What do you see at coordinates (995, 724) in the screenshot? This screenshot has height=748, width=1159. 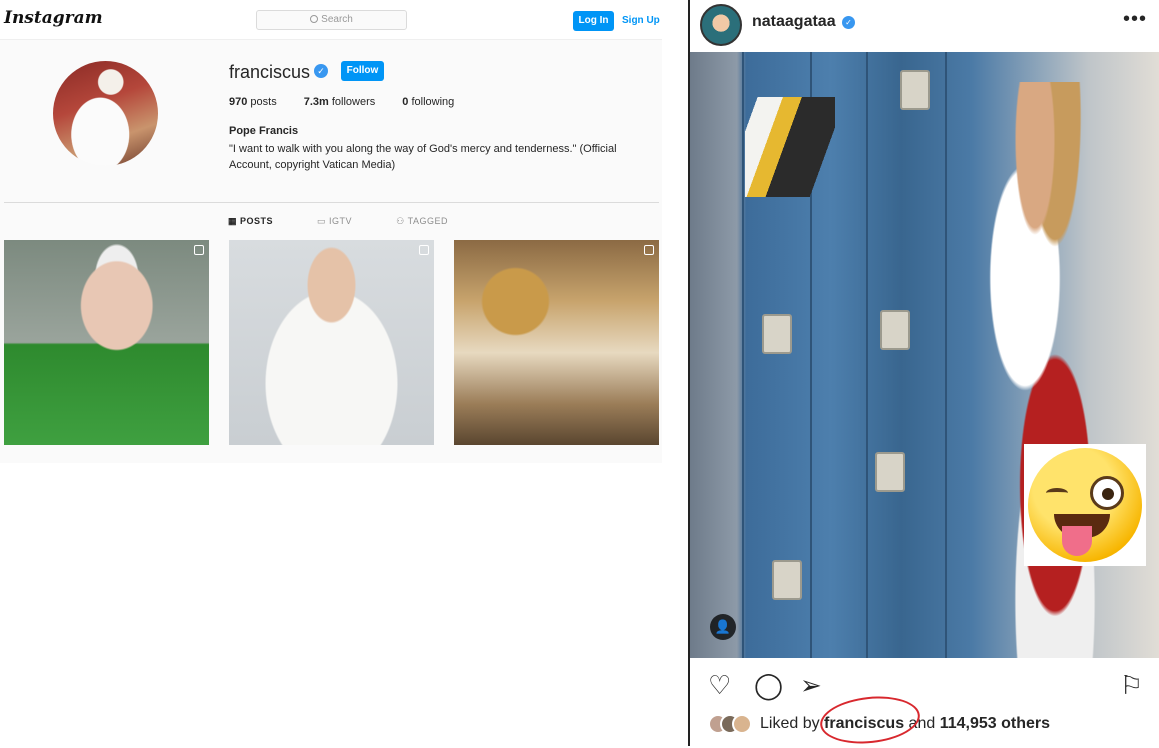 I see `likes-others-count: 114,953 others` at bounding box center [995, 724].